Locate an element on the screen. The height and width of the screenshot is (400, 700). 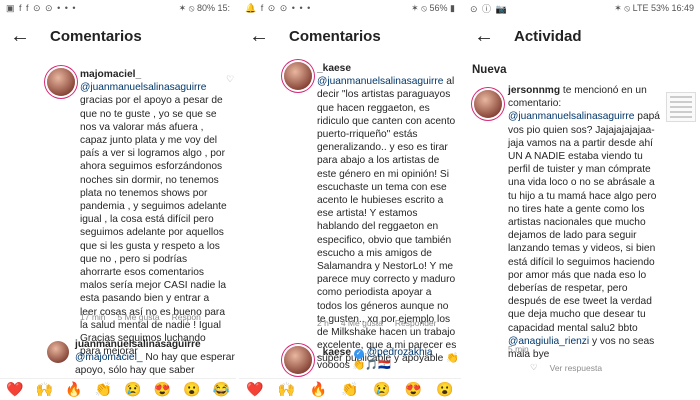
verified-badge-icon: ✓ is located at coordinates (358, 354).